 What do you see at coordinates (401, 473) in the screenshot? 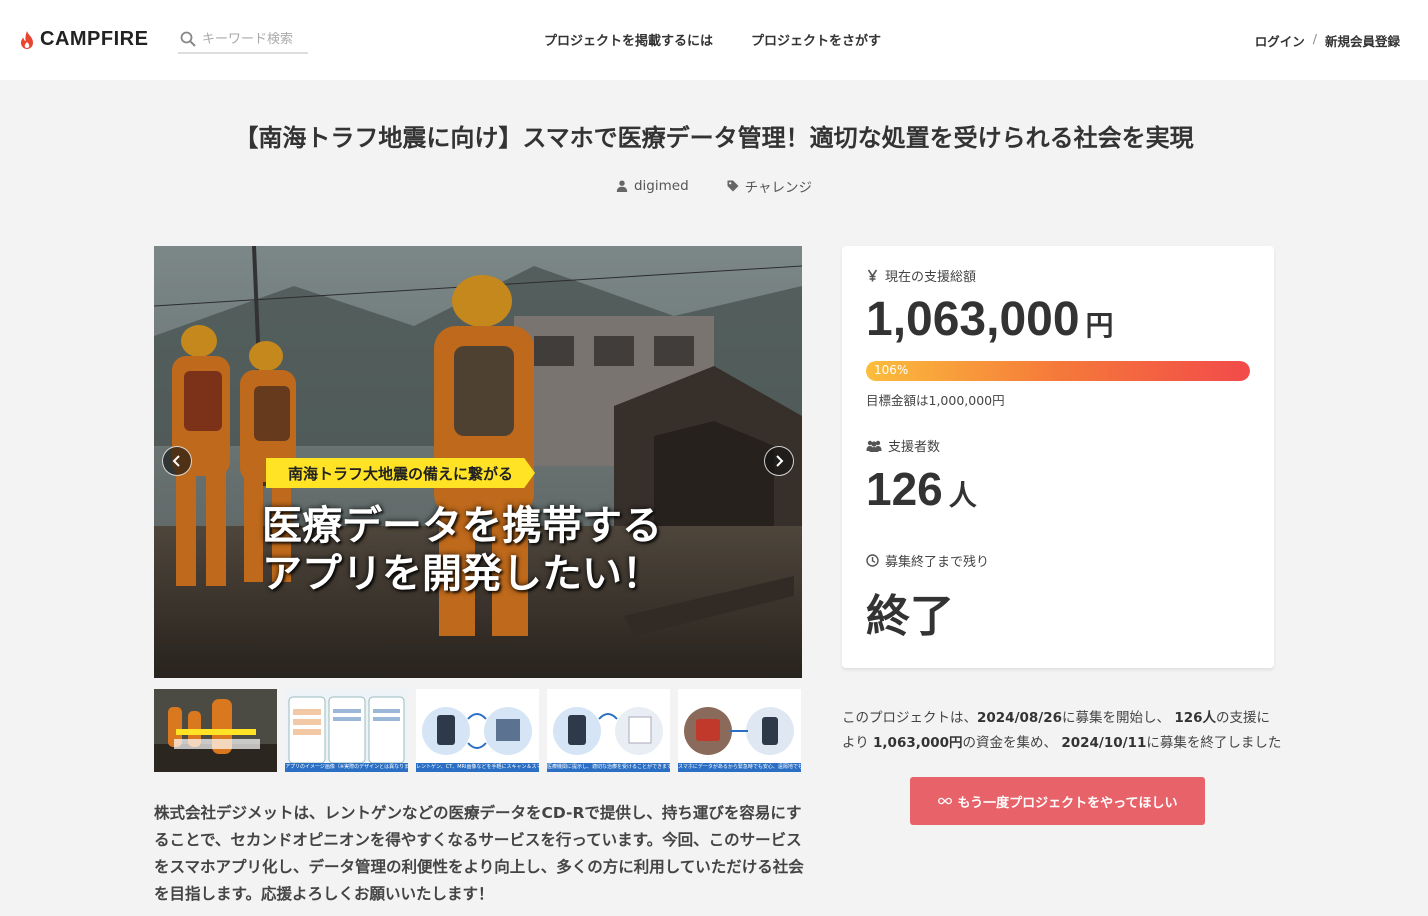
I see `hero-banner: 南海トラフ大地震の備えに繋がる` at bounding box center [401, 473].